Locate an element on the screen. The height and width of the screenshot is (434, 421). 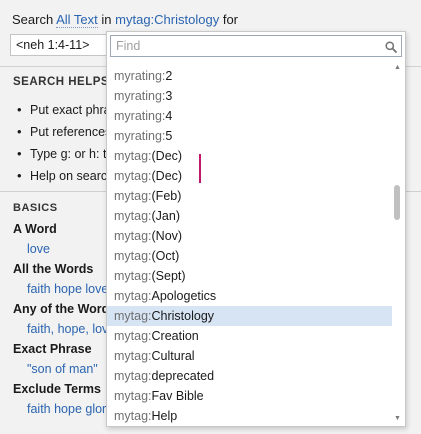
item-value: Creation is located at coordinates (175, 336).